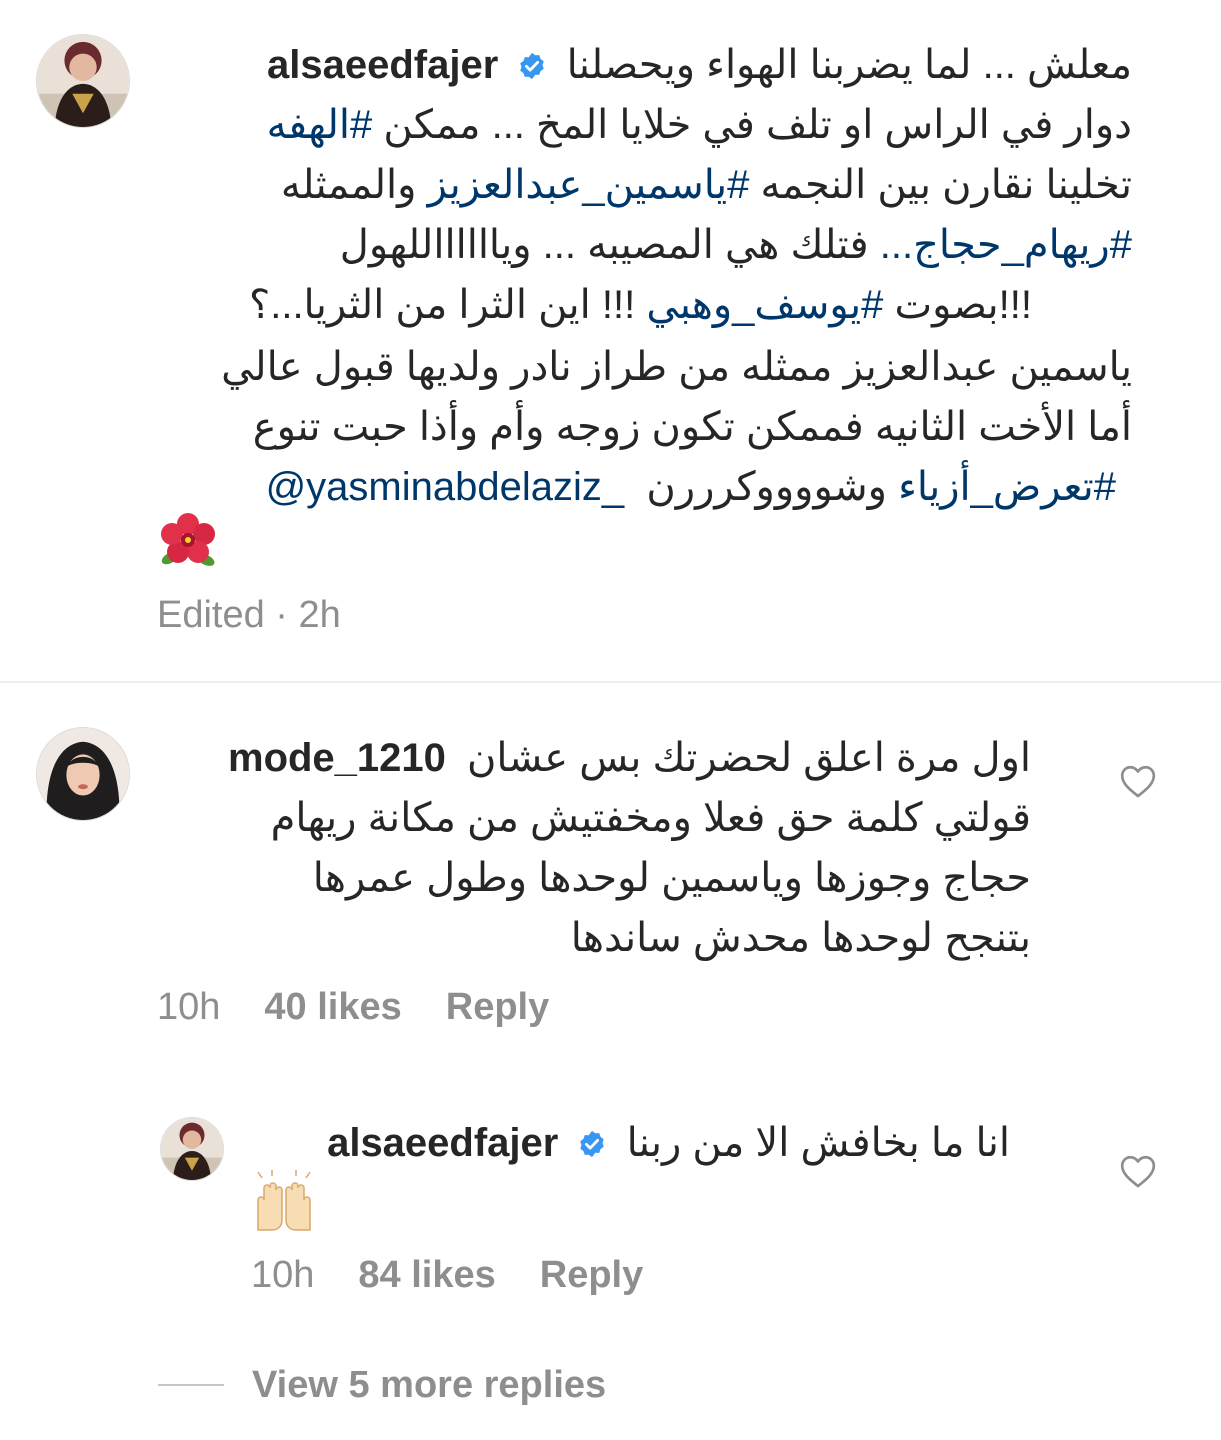 This screenshot has width=1221, height=1440. I want to click on view-replies-line, so click(191, 1385).